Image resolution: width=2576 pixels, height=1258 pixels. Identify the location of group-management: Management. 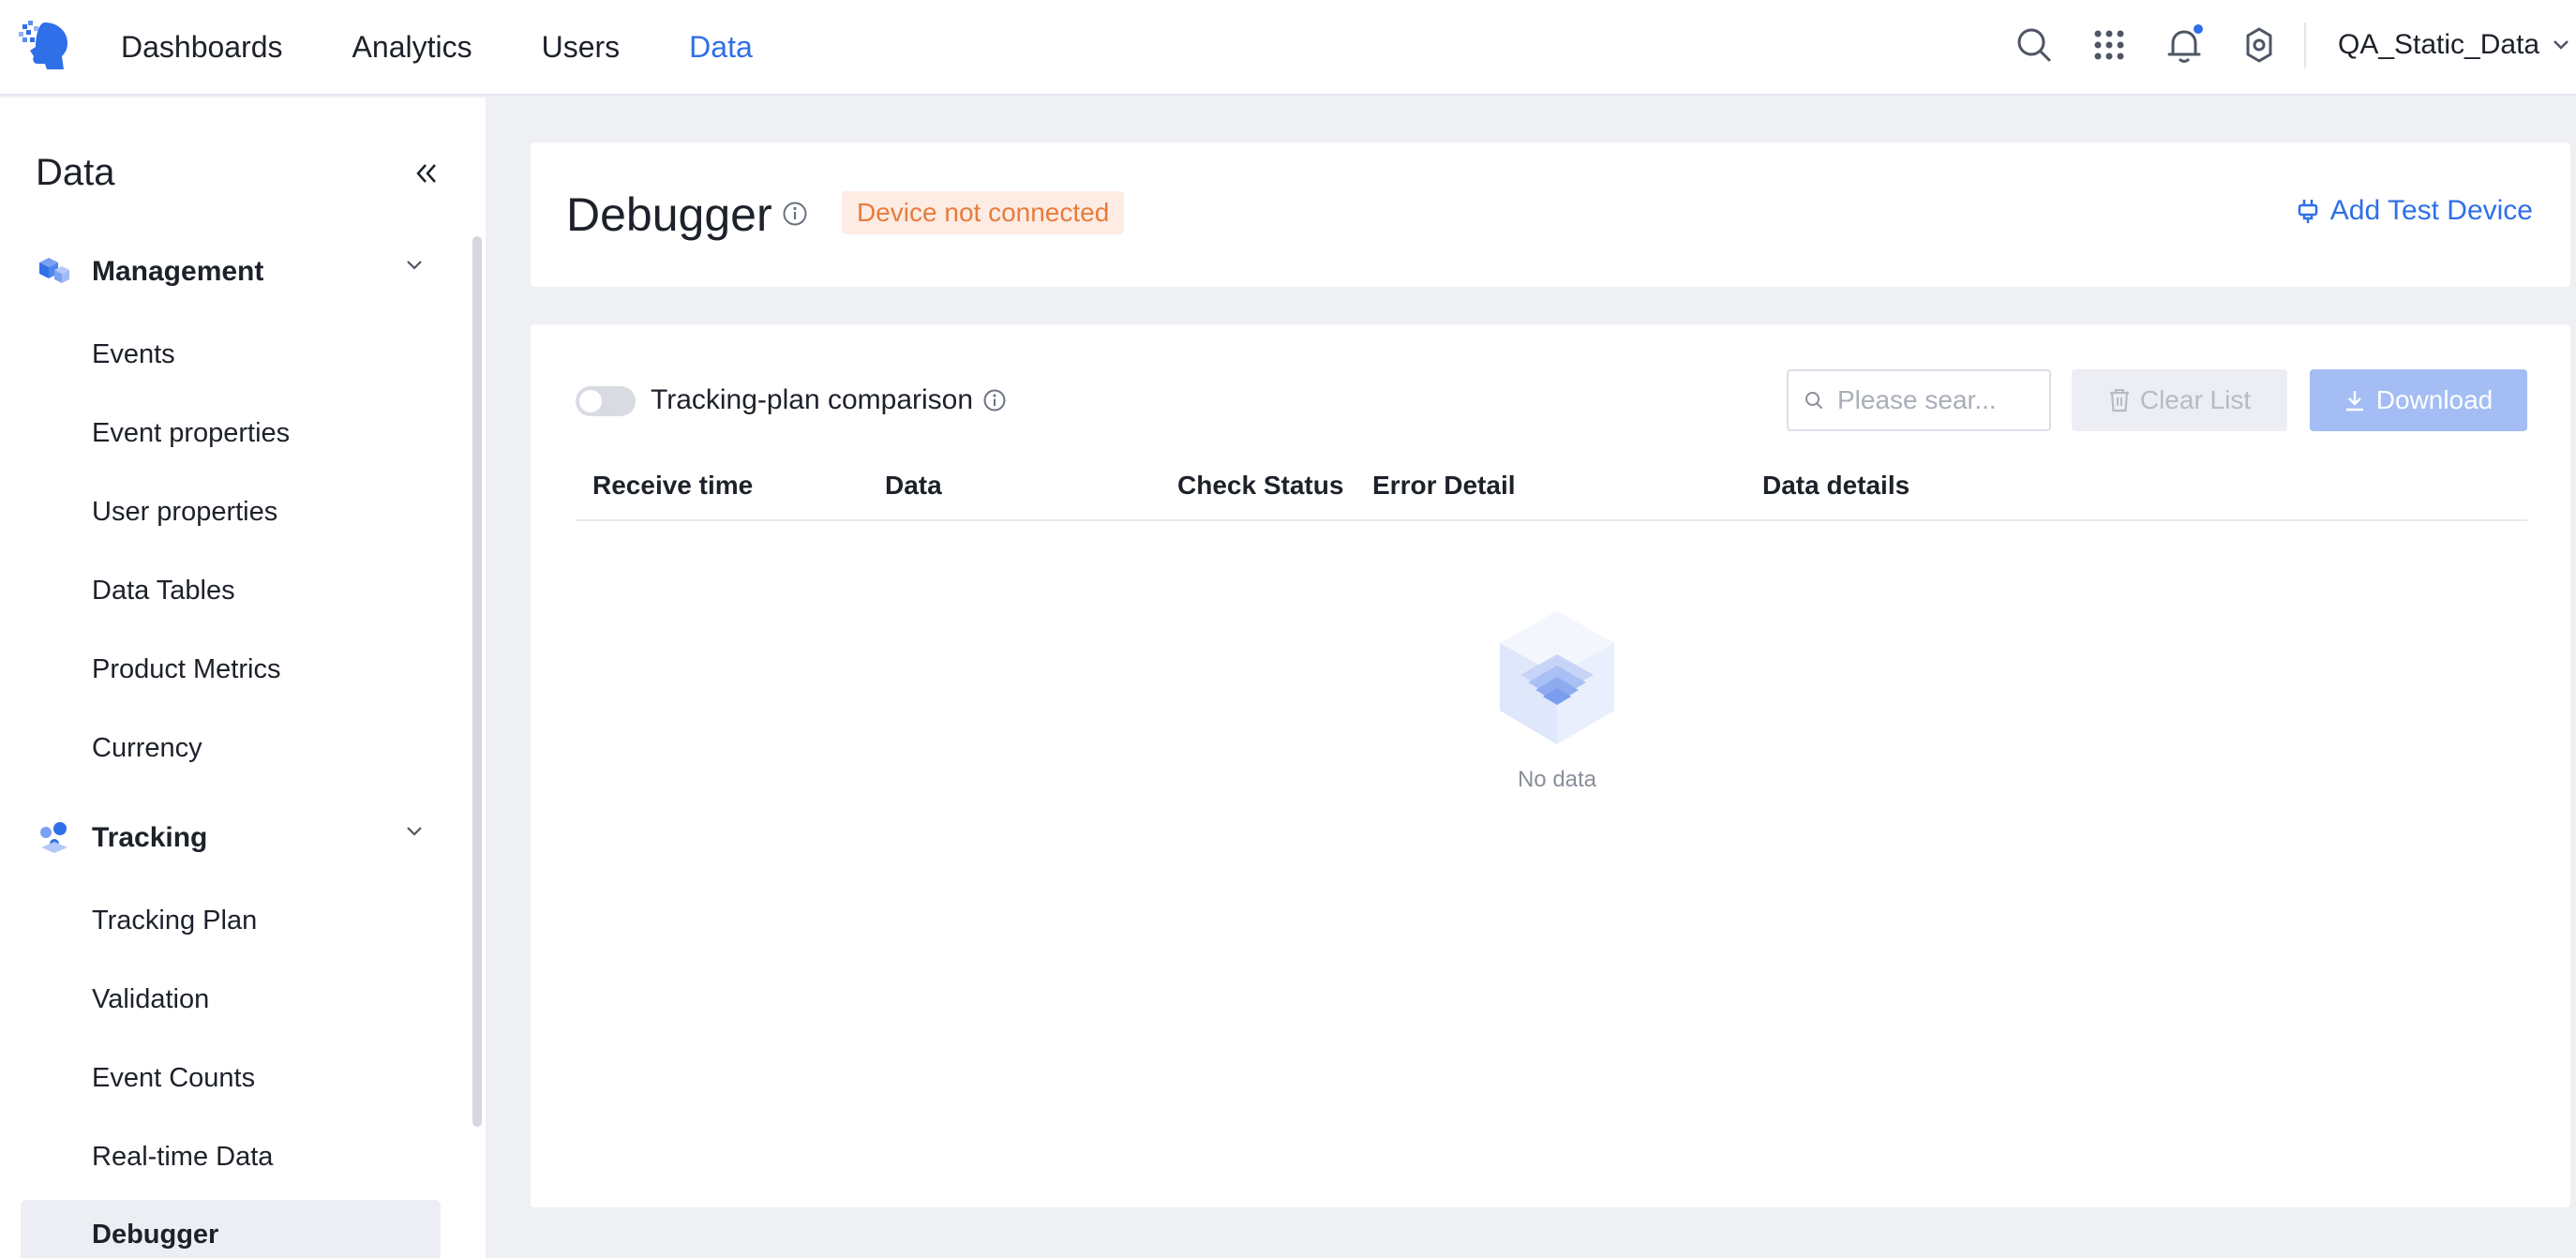
(233, 272).